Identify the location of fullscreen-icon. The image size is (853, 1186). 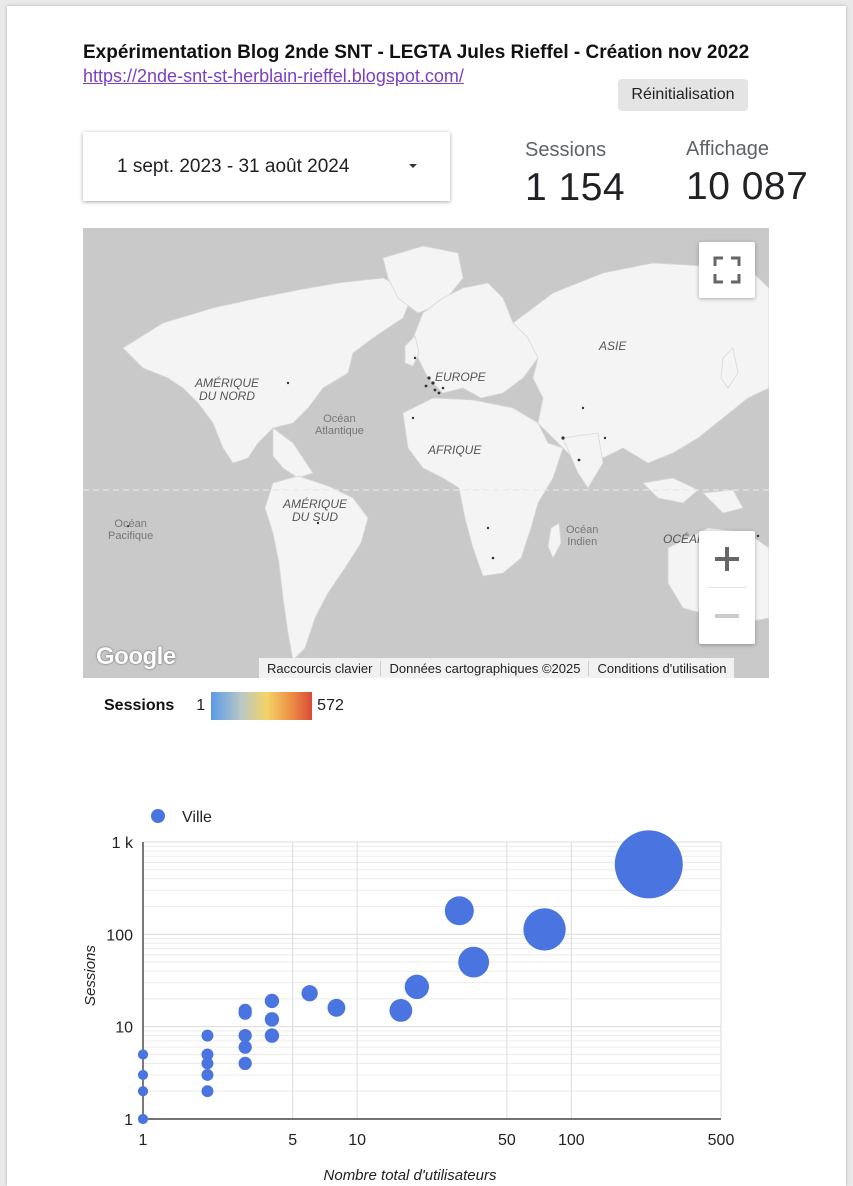
(727, 270).